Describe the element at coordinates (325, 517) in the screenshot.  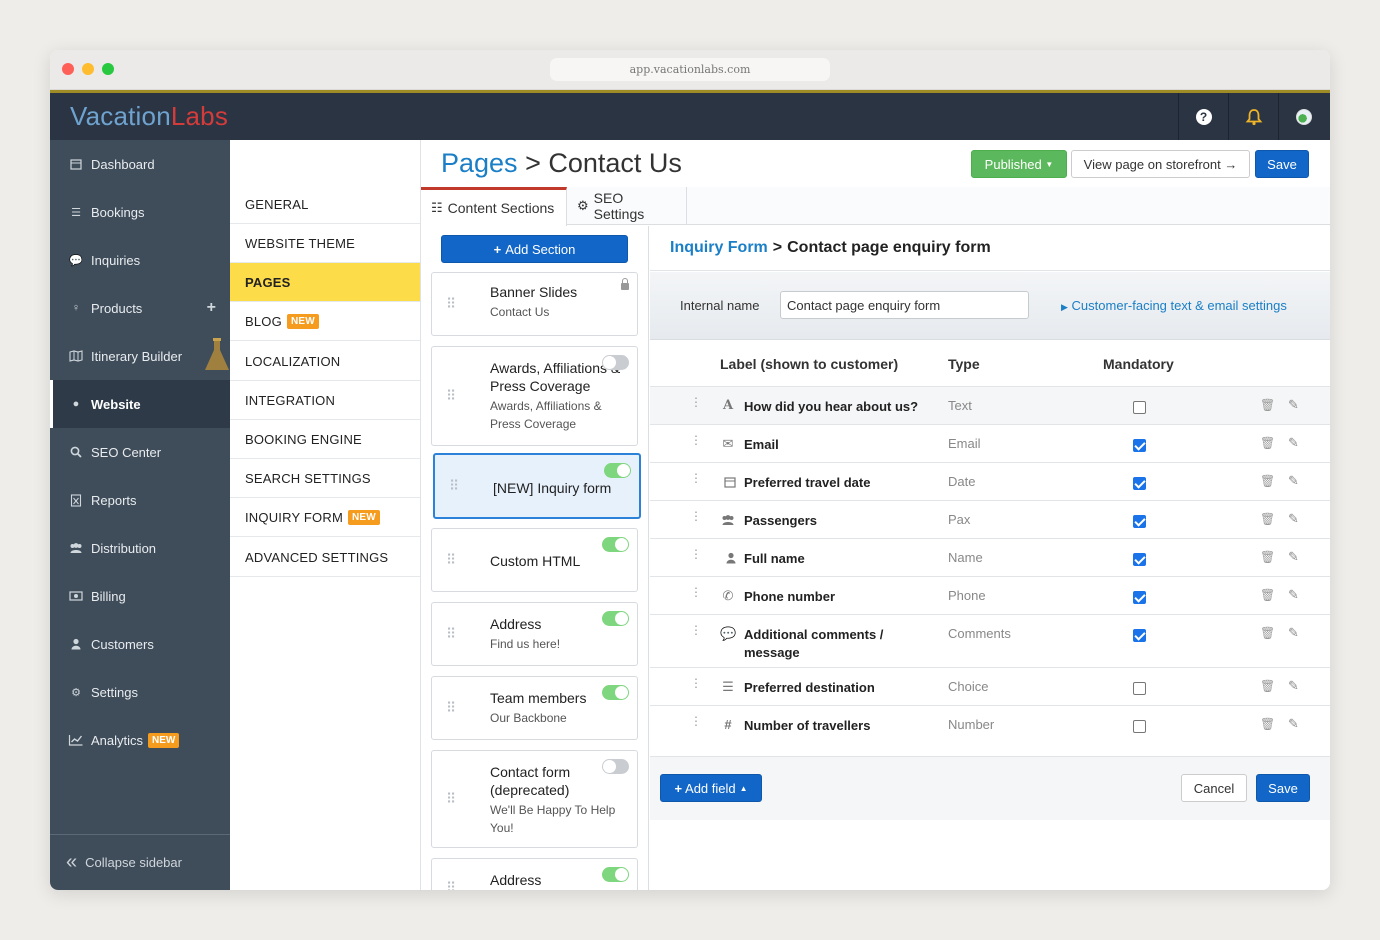
I see `subnav-item-inquiry-form: INQUIRY FORM NEW` at that location.